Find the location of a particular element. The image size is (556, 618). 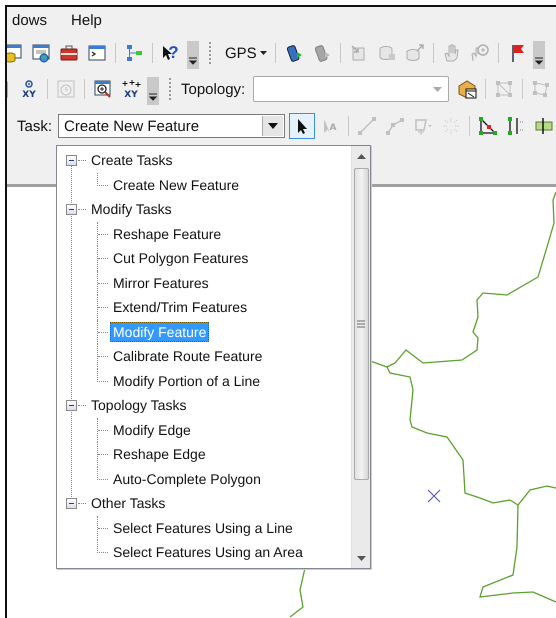

menu-item: dows is located at coordinates (30, 20).